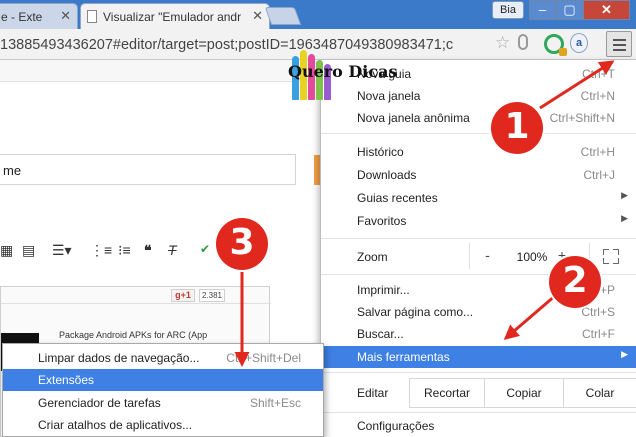 The image size is (636, 437). Describe the element at coordinates (205, 249) in the screenshot. I see `spellcheck-icon: ✔` at that location.